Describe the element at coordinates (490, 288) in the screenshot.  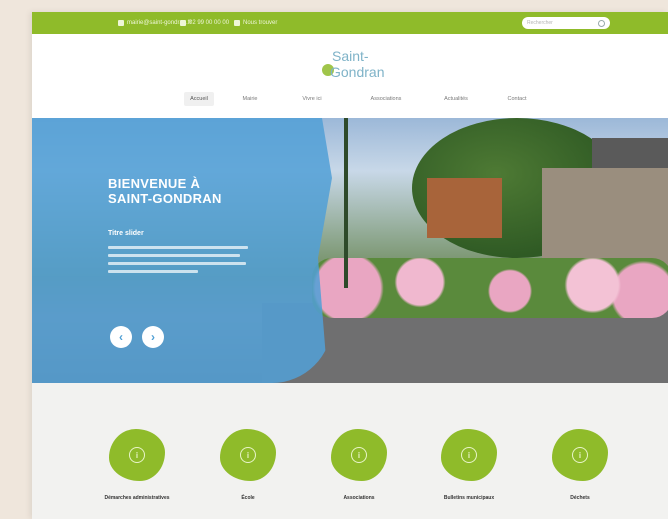
I see `hero-photo-flowers` at that location.